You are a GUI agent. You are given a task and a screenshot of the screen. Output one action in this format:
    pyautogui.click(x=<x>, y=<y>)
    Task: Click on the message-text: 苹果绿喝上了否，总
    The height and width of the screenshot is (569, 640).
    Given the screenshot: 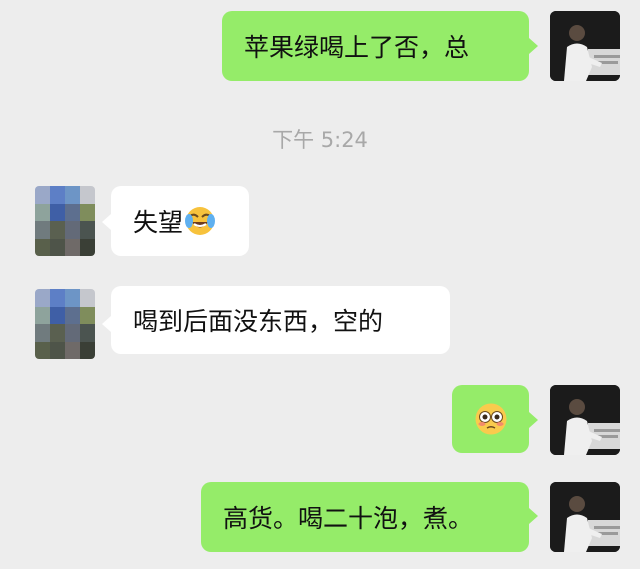 What is the action you would take?
    pyautogui.click(x=357, y=47)
    